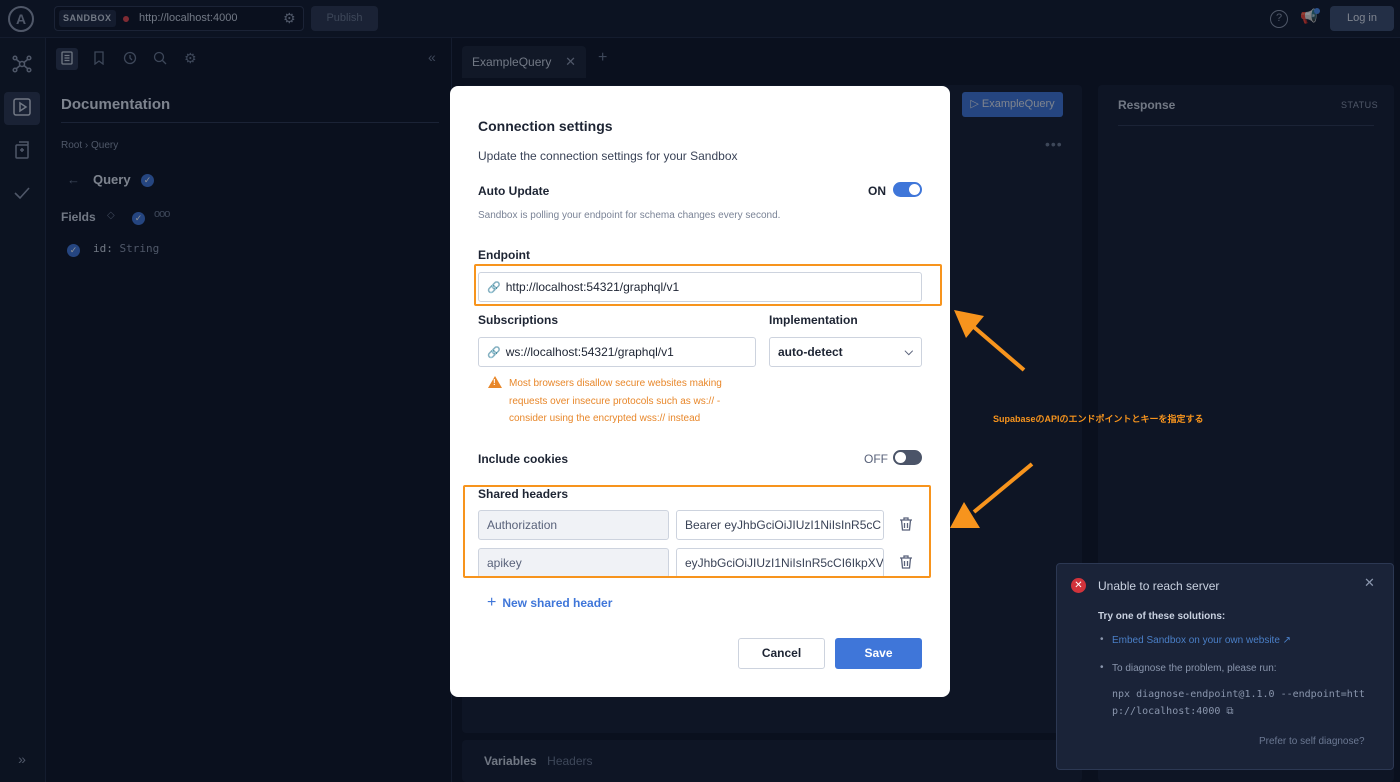 The height and width of the screenshot is (782, 1400). What do you see at coordinates (504, 255) in the screenshot?
I see `endpoint-label: Endpoint` at bounding box center [504, 255].